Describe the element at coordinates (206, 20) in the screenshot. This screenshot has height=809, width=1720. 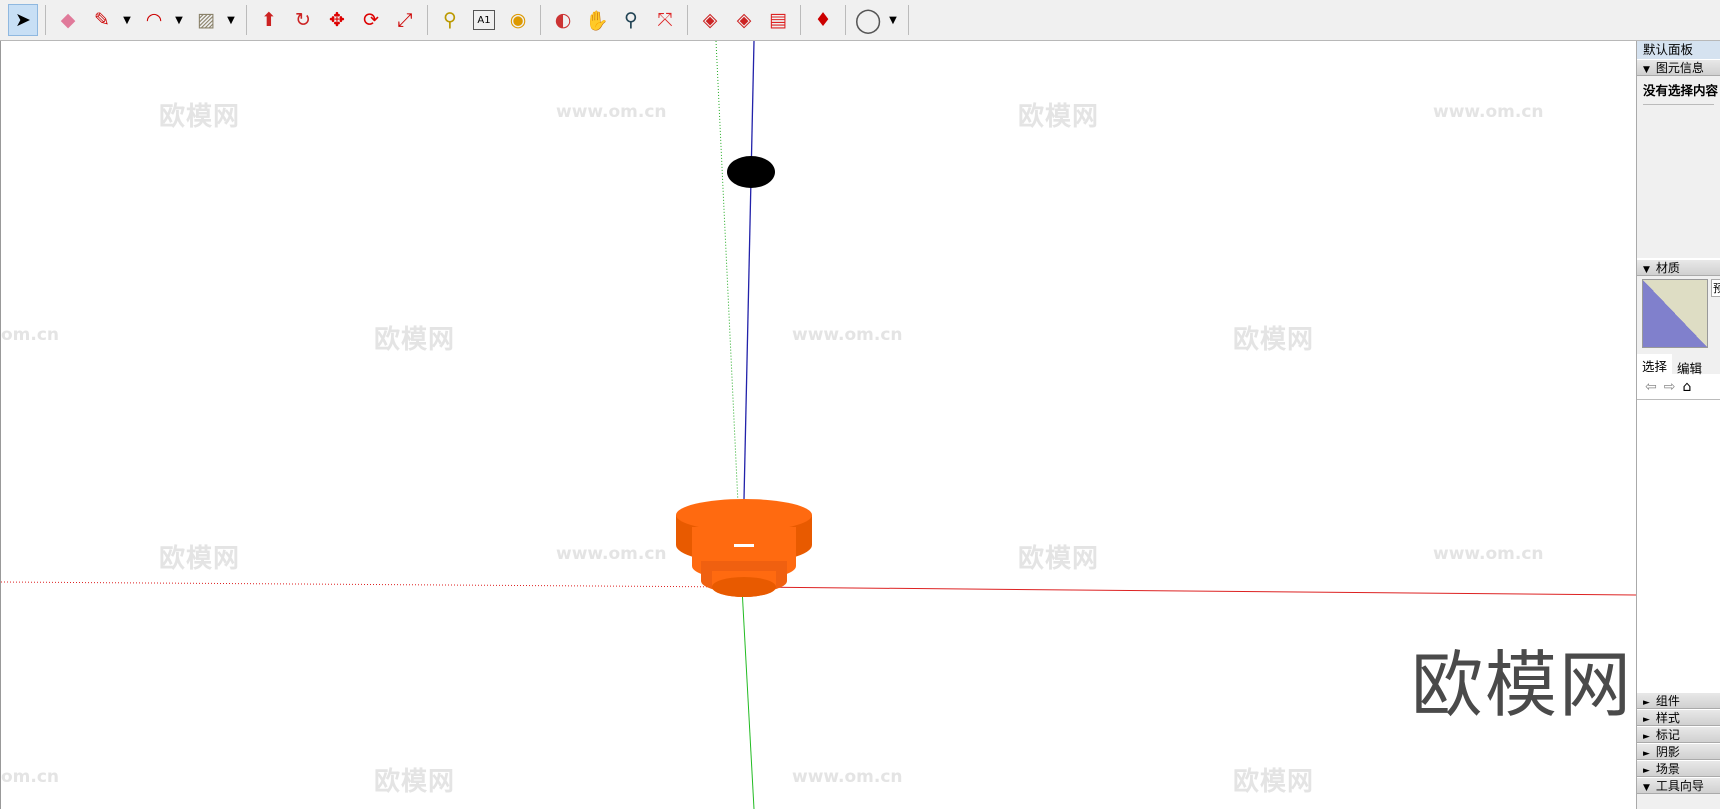
I see `rectangle-tool-button: ▨` at that location.